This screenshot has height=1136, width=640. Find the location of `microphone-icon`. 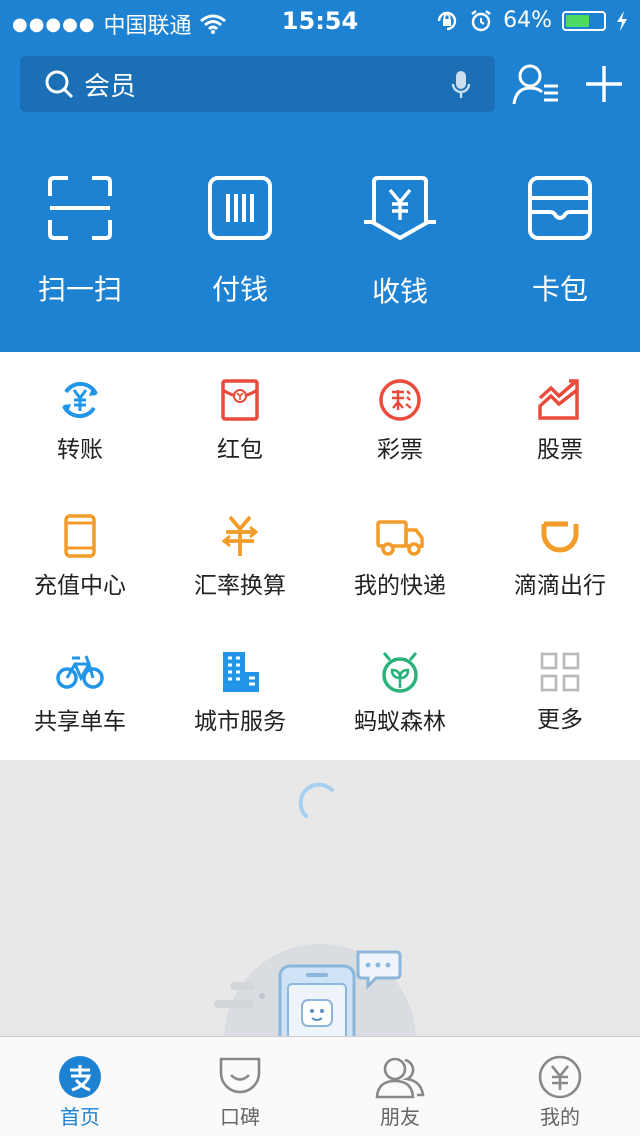

microphone-icon is located at coordinates (461, 85).